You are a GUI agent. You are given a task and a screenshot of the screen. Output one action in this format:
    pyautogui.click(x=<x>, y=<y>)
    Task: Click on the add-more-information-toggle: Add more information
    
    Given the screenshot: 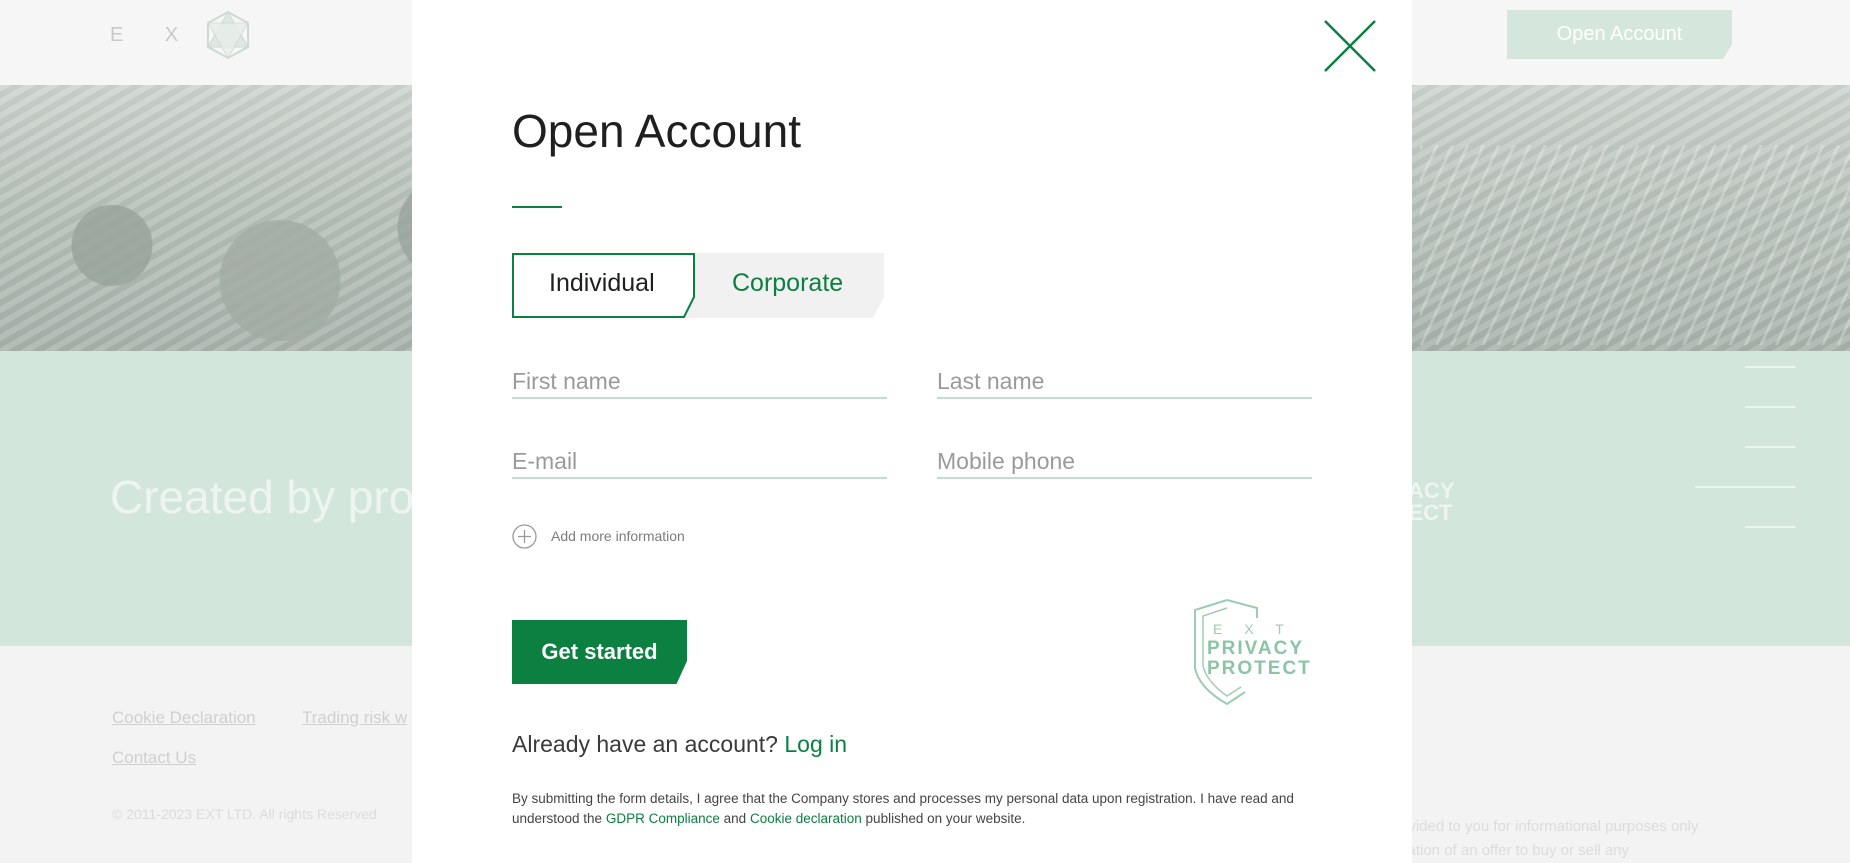 What is the action you would take?
    pyautogui.click(x=598, y=536)
    